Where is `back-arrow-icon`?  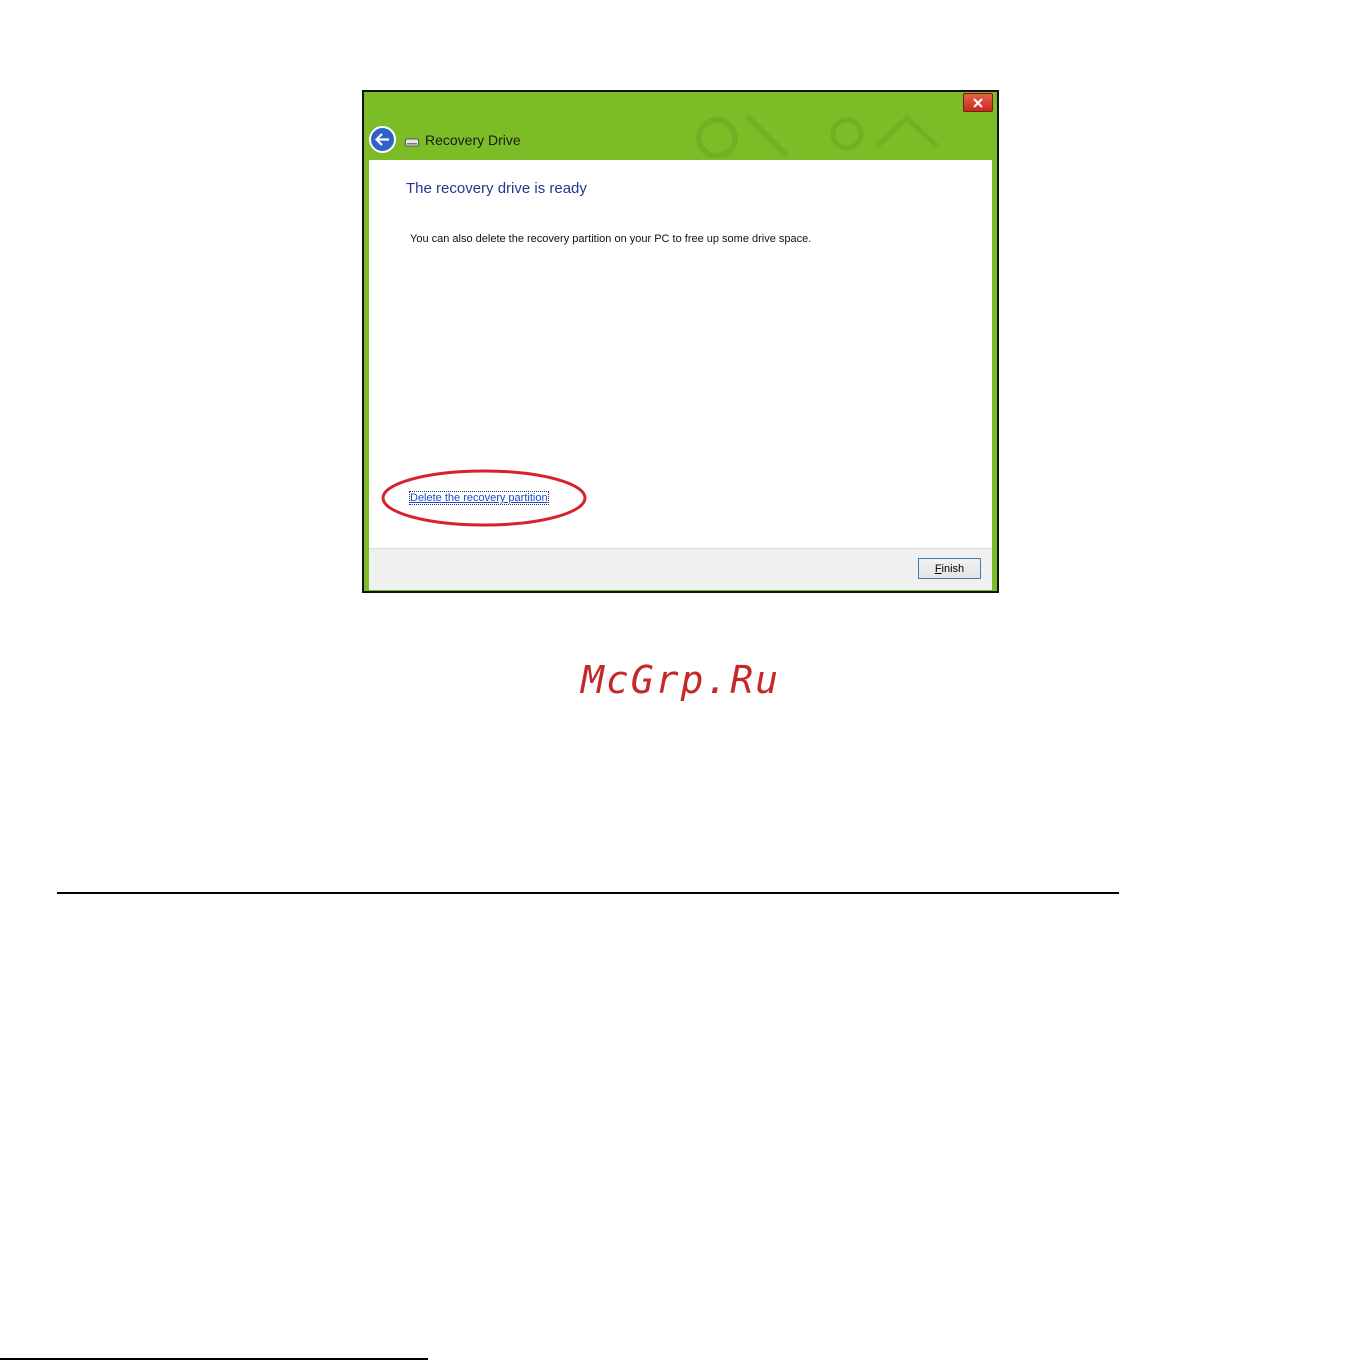
back-arrow-icon is located at coordinates (382, 139).